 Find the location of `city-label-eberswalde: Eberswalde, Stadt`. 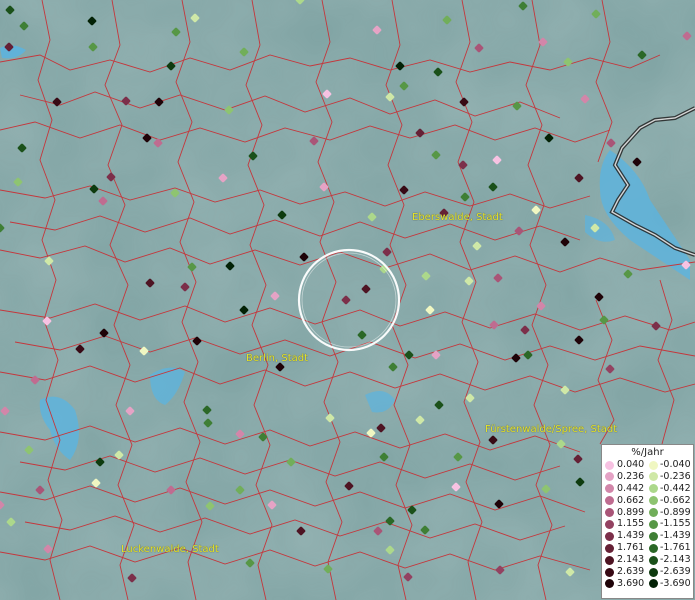

city-label-eberswalde: Eberswalde, Stadt is located at coordinates (457, 217).